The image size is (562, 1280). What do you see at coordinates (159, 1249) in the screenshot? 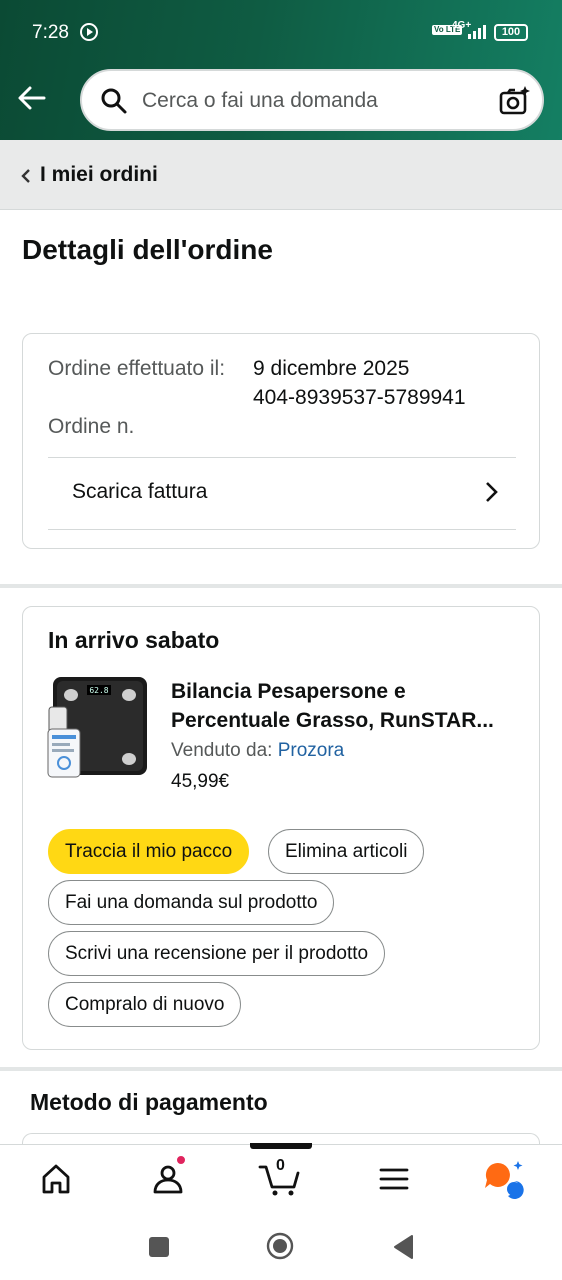
I see `recents-nav-icon` at bounding box center [159, 1249].